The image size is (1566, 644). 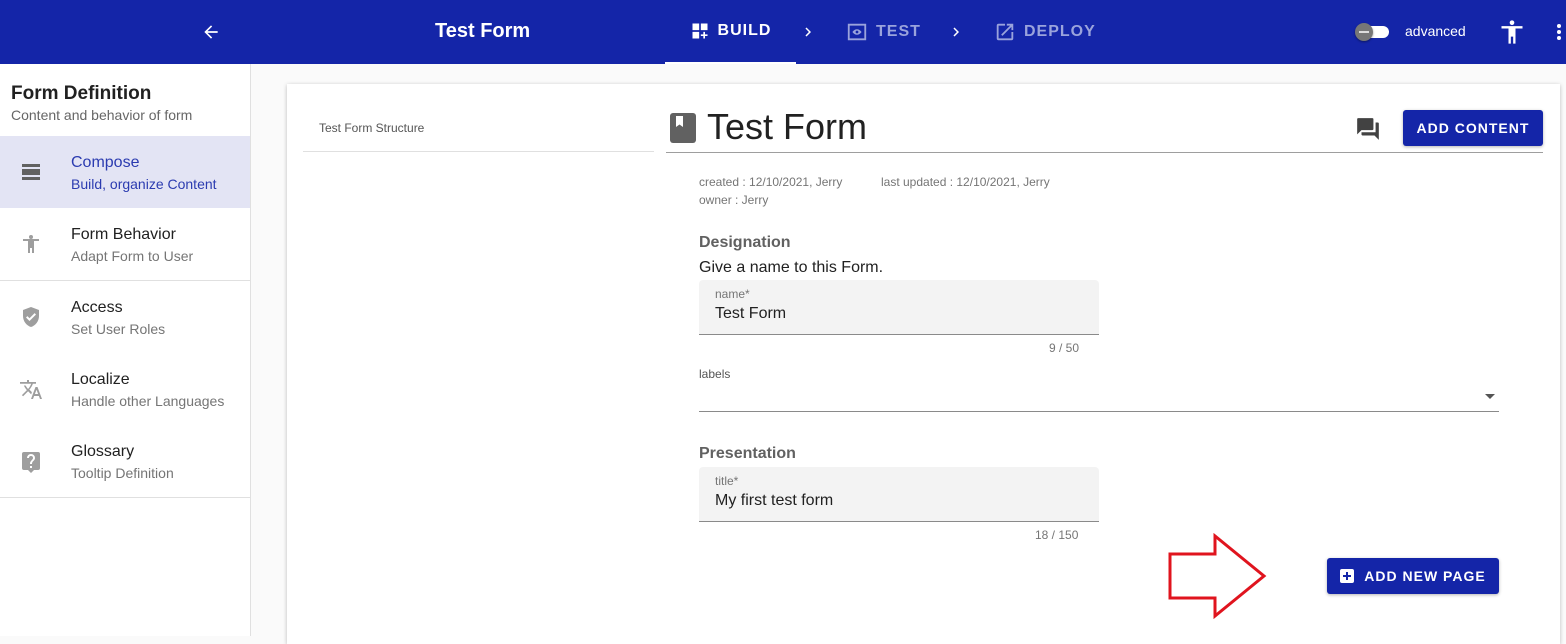 What do you see at coordinates (1005, 32) in the screenshot?
I see `open-in-new-icon` at bounding box center [1005, 32].